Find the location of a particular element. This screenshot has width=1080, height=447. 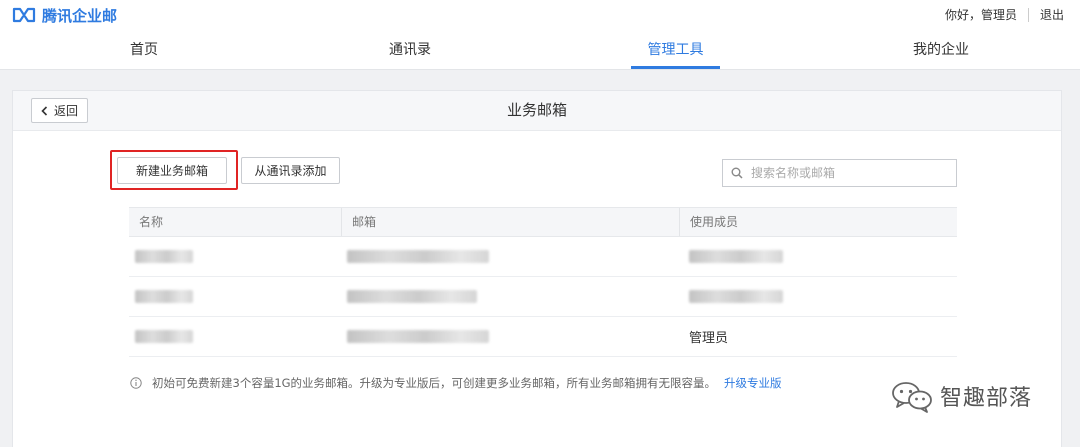

column-header-email: 邮箱 is located at coordinates (510, 222).